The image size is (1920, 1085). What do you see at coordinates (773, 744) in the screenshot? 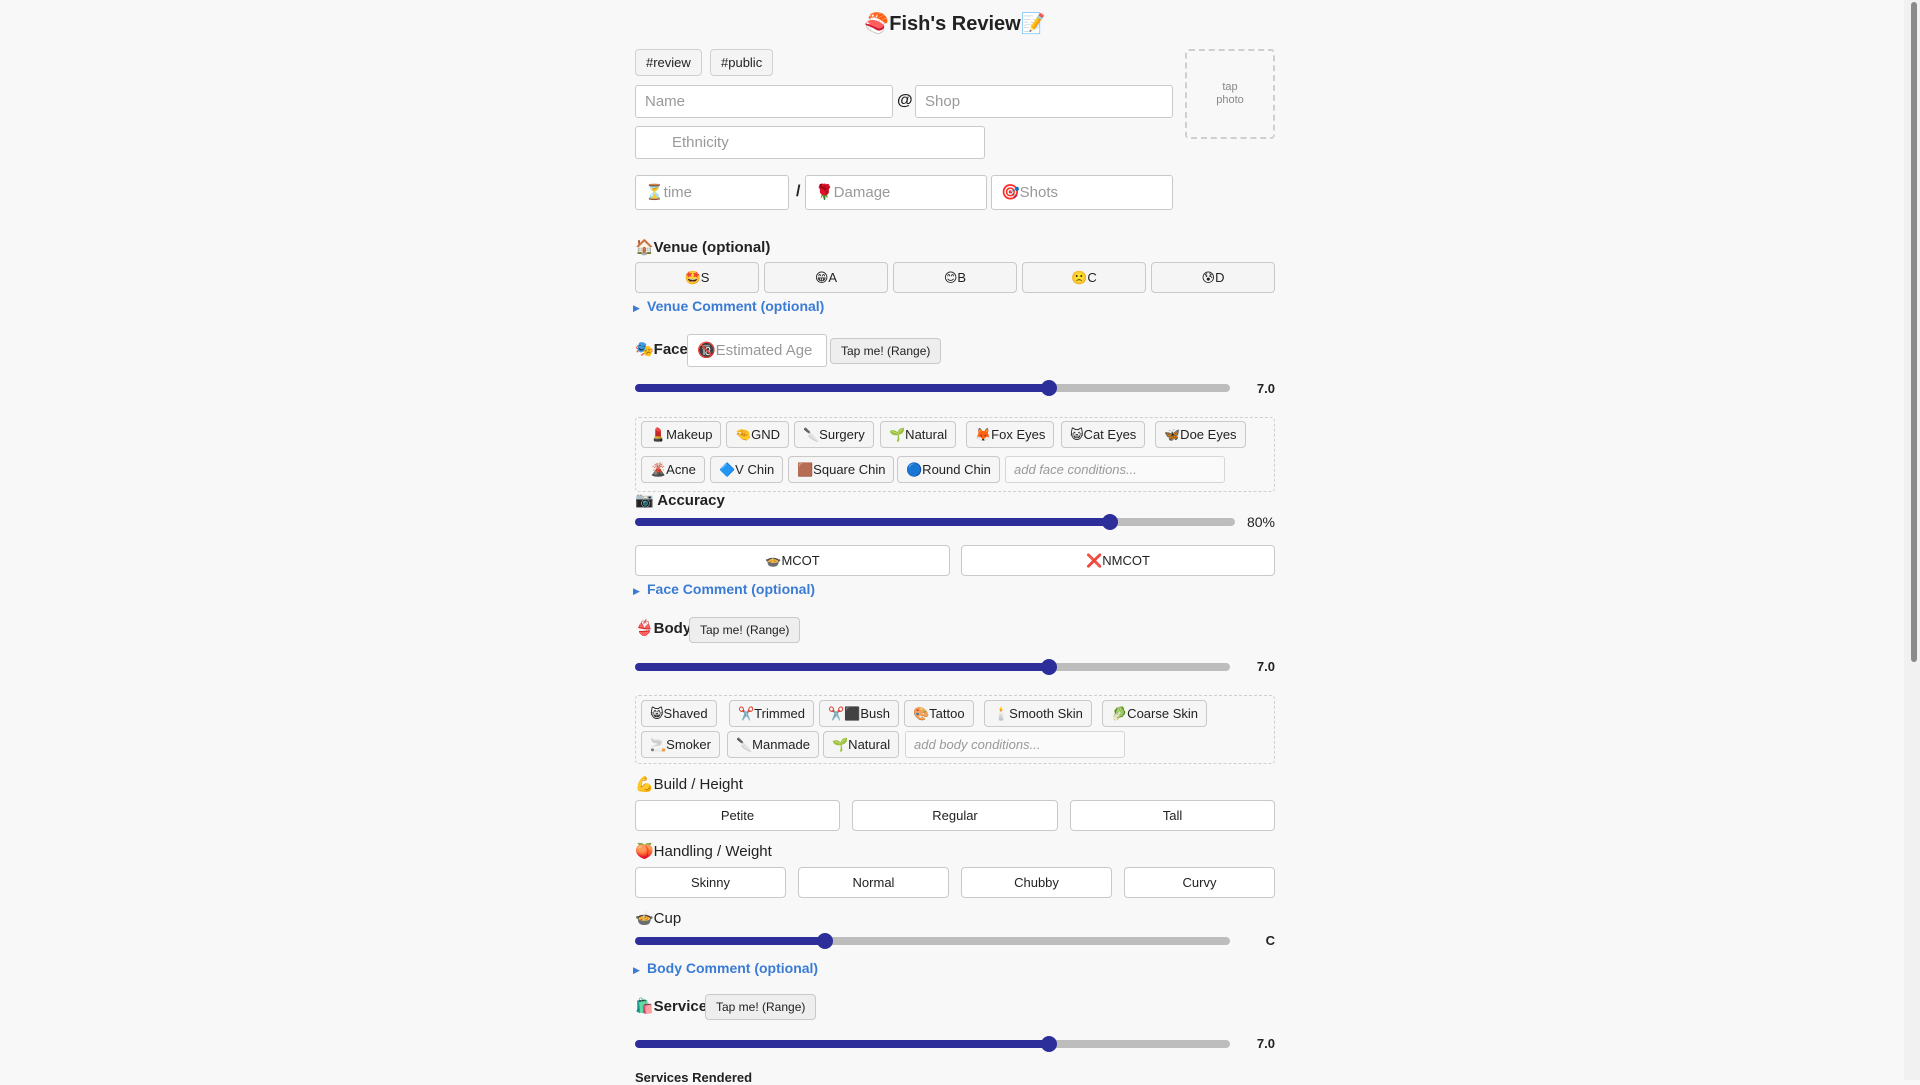
I see `body-condition-chip: 🔪Manmade` at bounding box center [773, 744].